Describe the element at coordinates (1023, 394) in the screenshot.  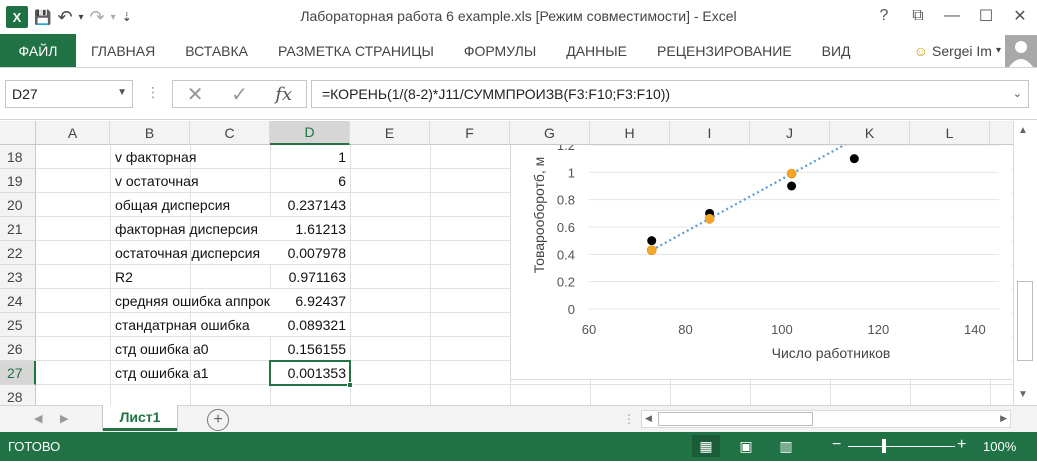
I see `scroll-down-icon: ▼` at that location.